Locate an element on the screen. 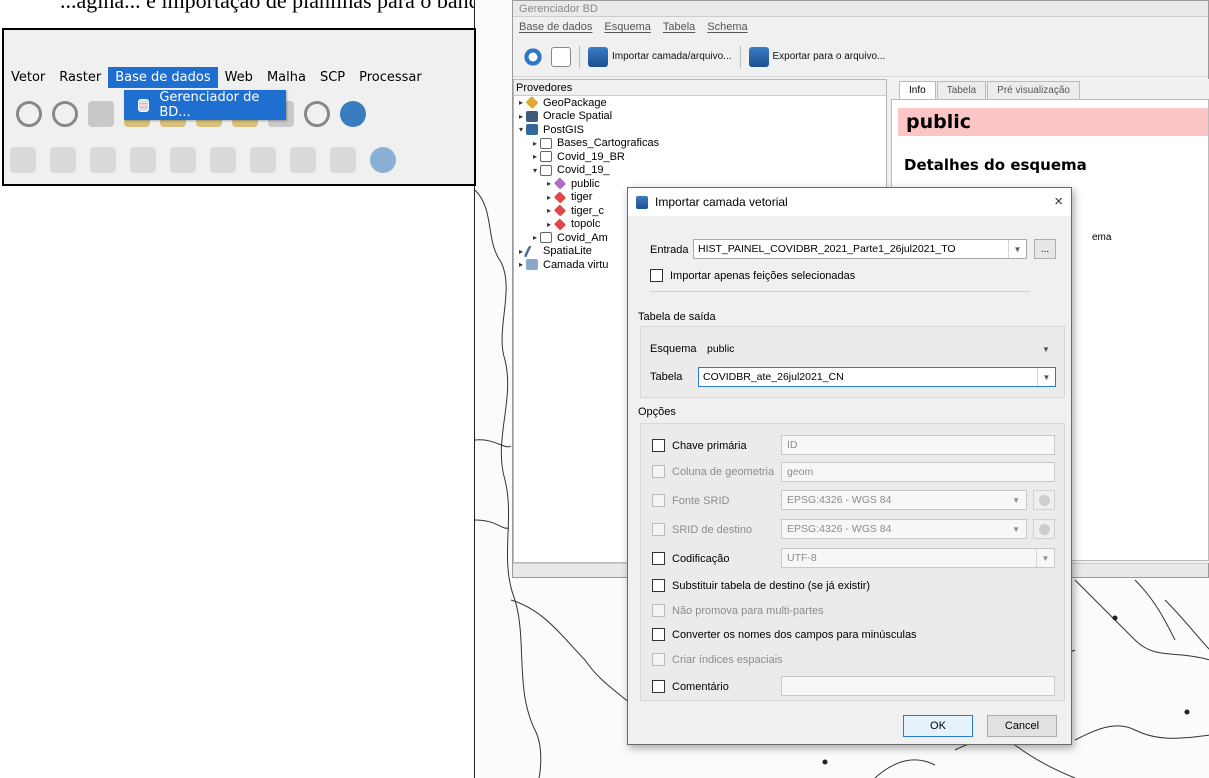 The image size is (1209, 778). menu-table: Tabela is located at coordinates (679, 27).